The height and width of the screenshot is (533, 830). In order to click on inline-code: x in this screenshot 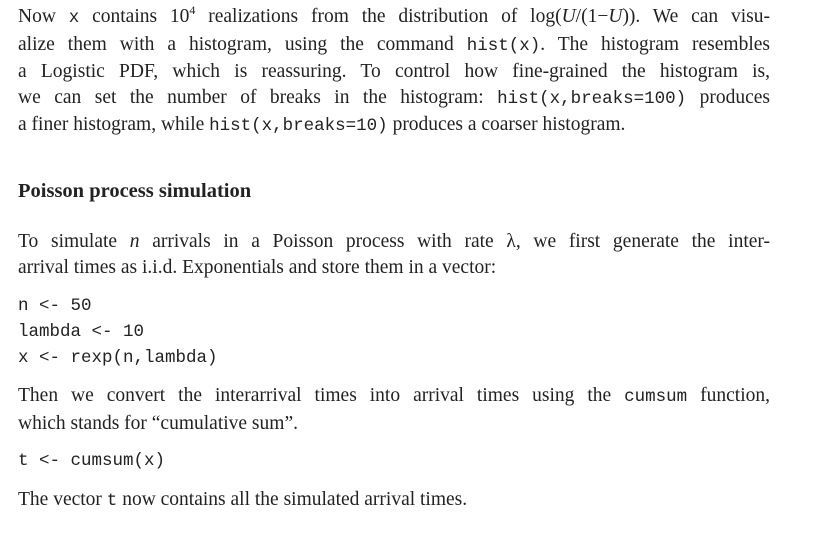, I will do `click(74, 18)`.